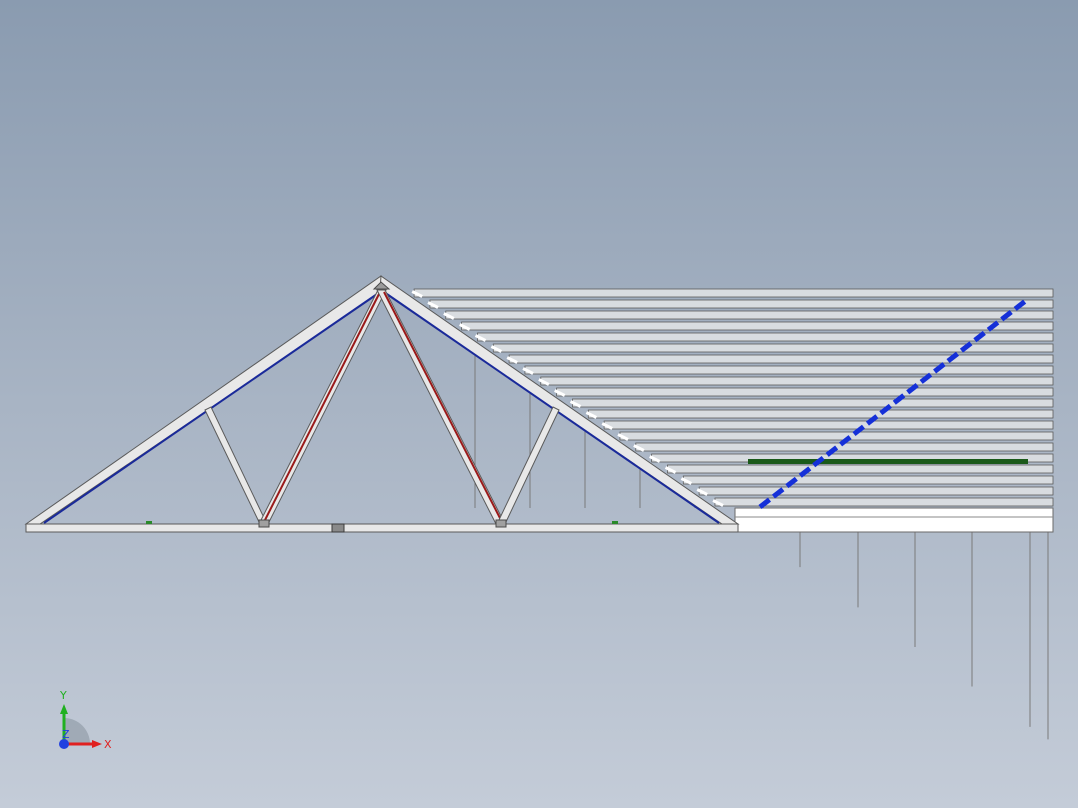 Image resolution: width=1078 pixels, height=808 pixels. What do you see at coordinates (338, 528) in the screenshot?
I see `splice-plate` at bounding box center [338, 528].